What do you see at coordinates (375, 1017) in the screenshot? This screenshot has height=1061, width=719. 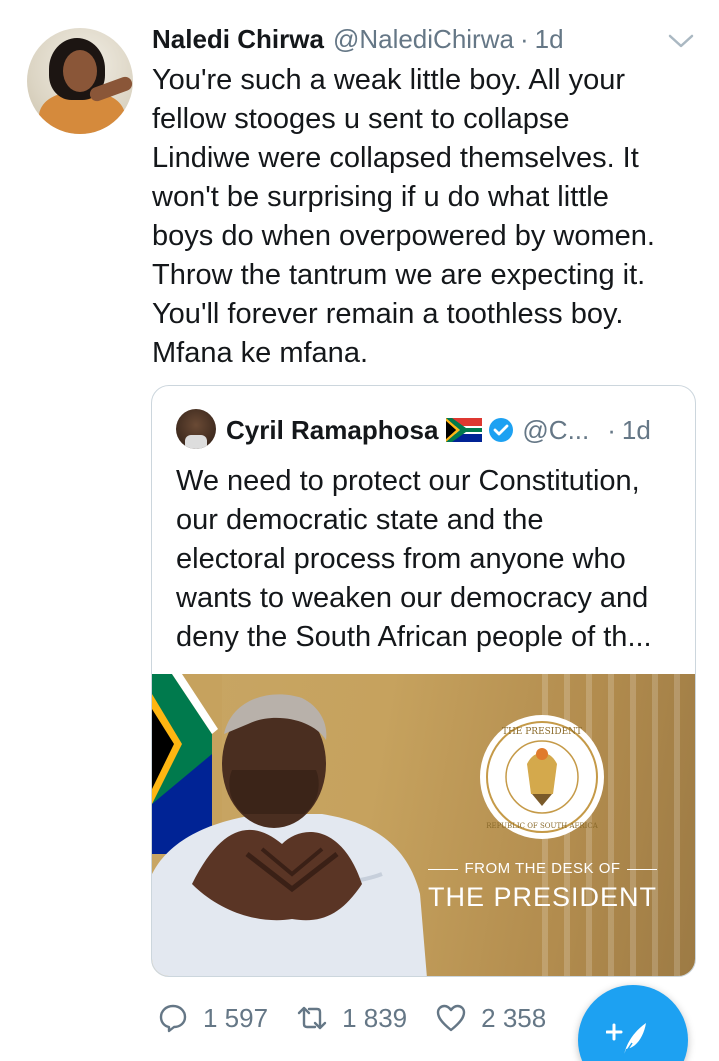 I see `retweet-count: 1 839` at bounding box center [375, 1017].